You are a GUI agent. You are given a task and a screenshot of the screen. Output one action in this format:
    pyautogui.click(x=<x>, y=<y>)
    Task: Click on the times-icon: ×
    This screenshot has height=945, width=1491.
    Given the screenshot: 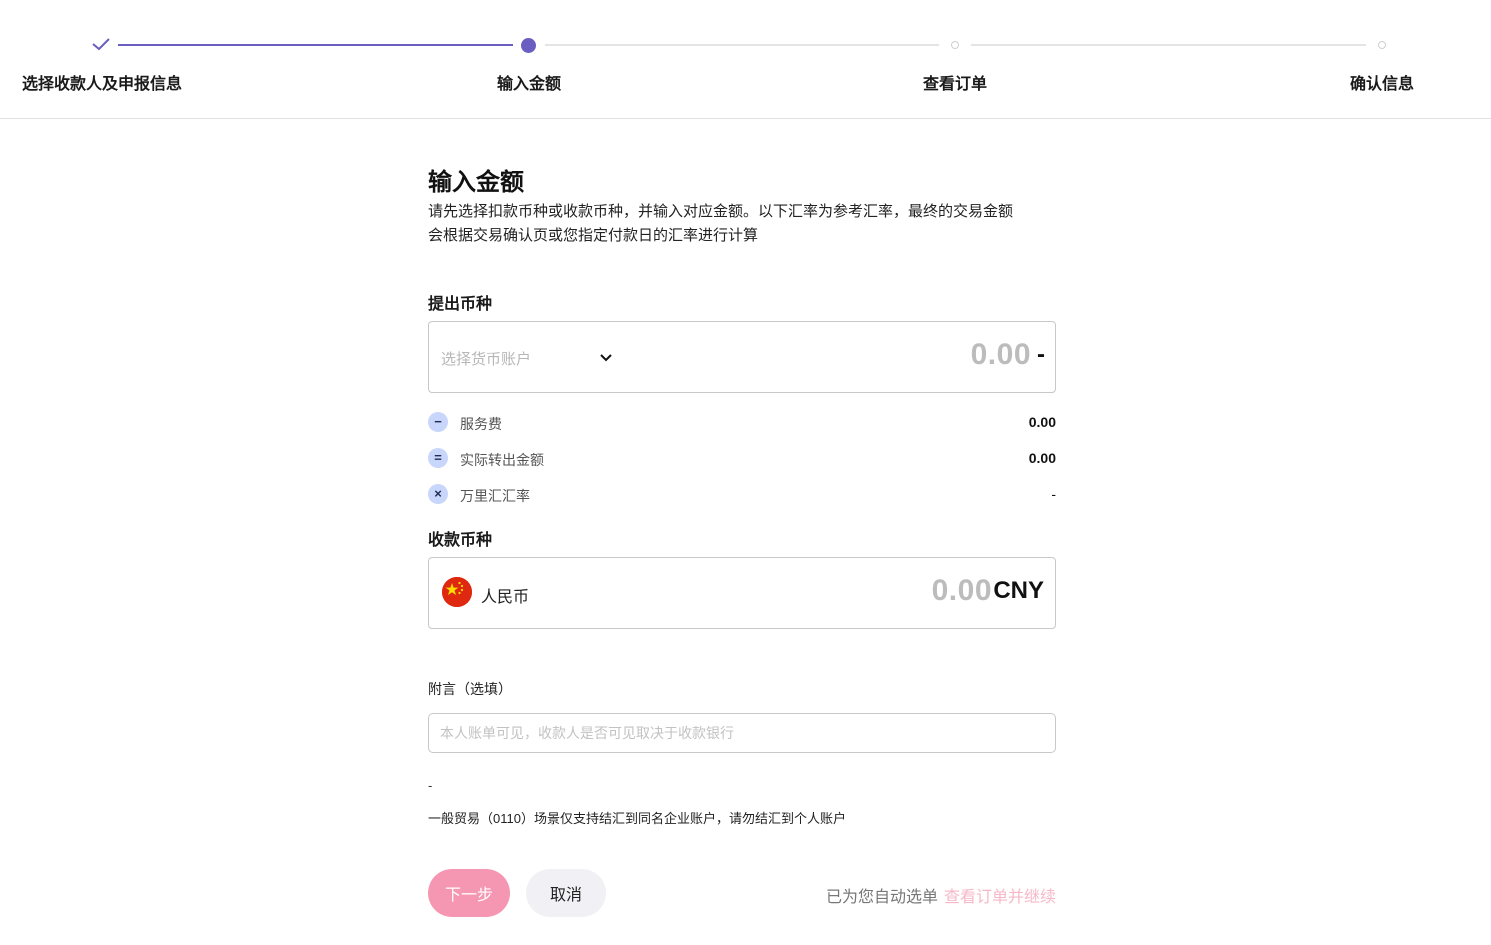 What is the action you would take?
    pyautogui.click(x=438, y=494)
    